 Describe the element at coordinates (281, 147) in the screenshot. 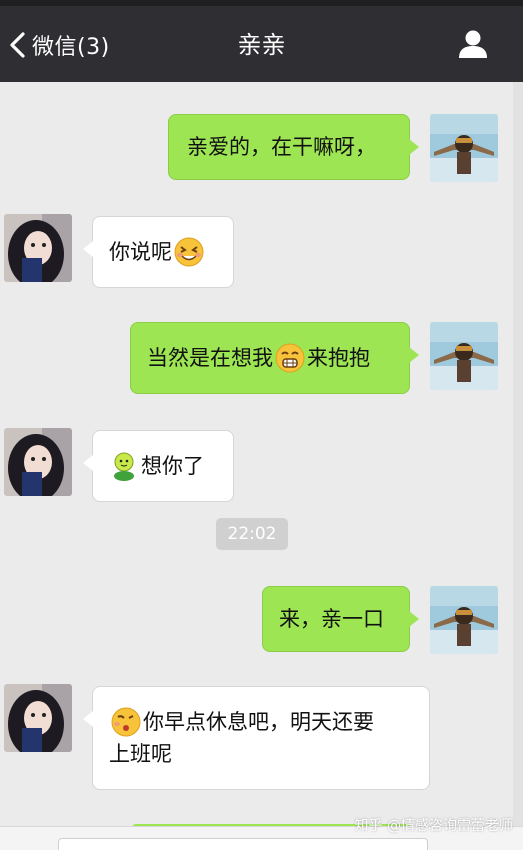

I see `message-text: 亲爱的，在干嘛呀，` at that location.